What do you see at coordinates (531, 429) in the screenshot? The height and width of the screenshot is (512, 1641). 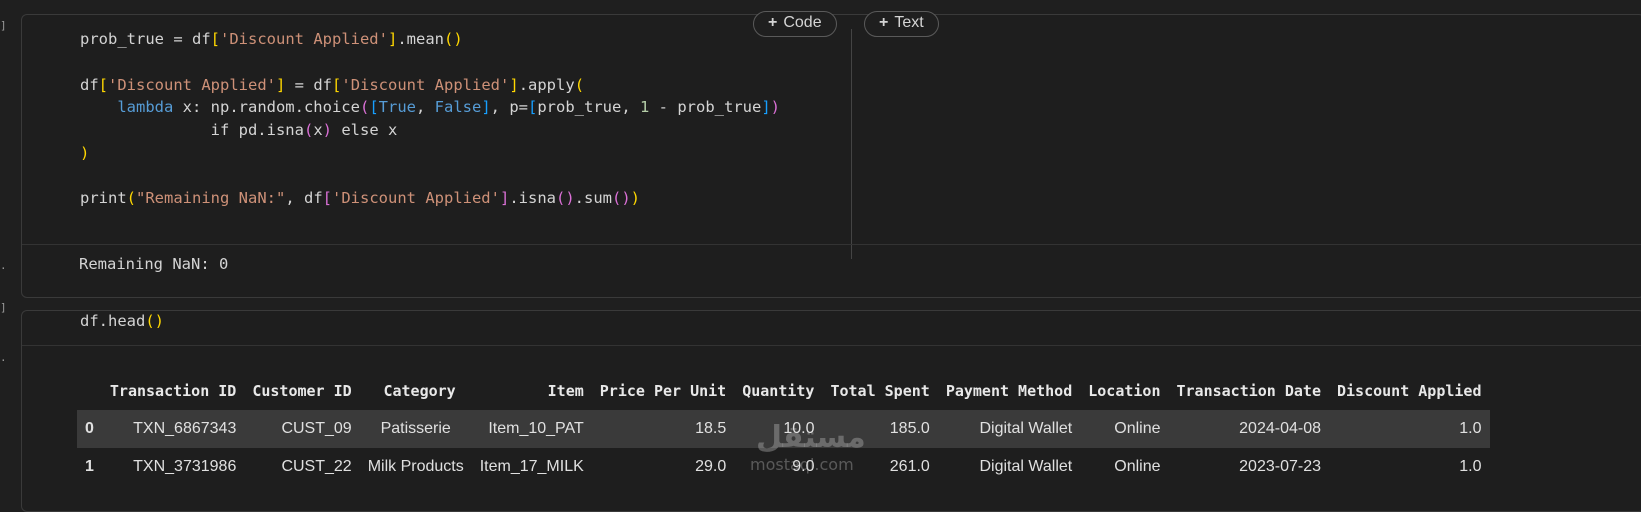 I see `table-cell: Item_10_PAT` at bounding box center [531, 429].